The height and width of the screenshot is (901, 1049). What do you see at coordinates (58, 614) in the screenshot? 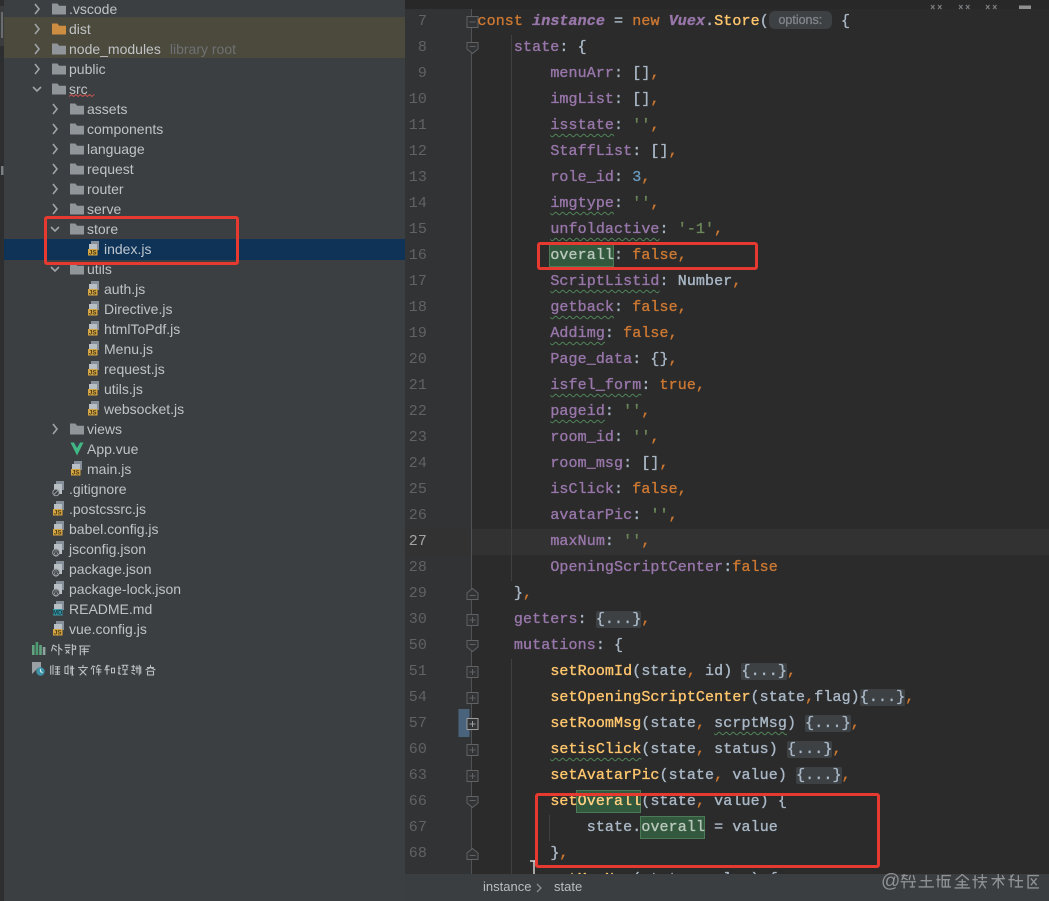
I see `svg-text: MD` at bounding box center [58, 614].